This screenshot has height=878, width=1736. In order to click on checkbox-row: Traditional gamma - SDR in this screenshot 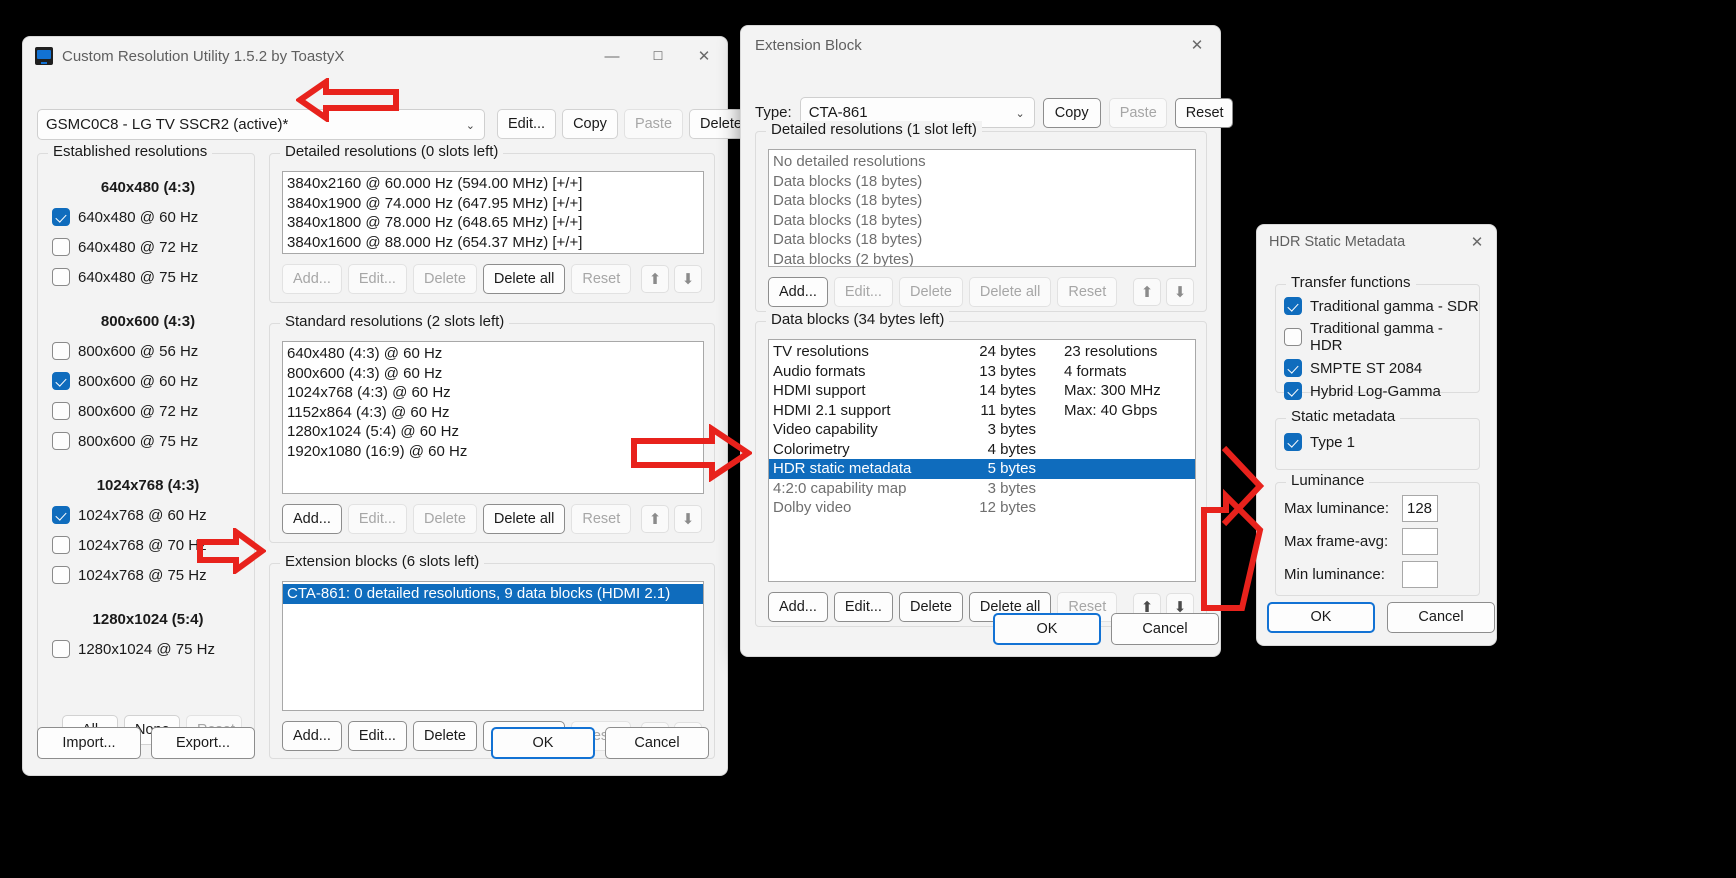, I will do `click(1381, 306)`.